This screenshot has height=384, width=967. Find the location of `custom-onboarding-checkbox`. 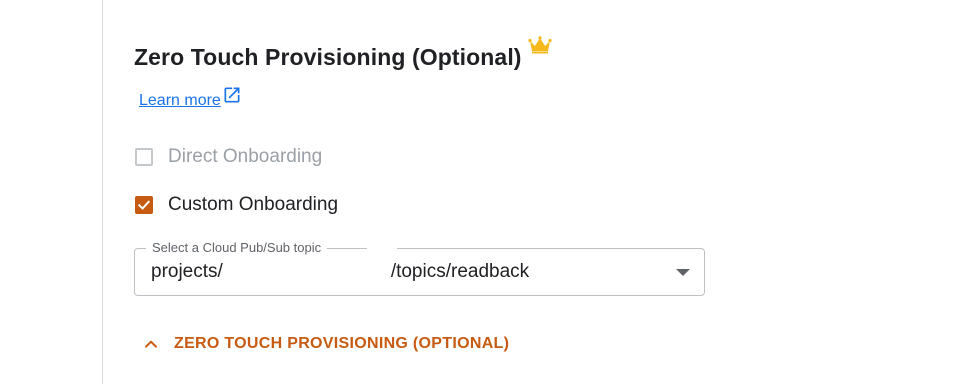

custom-onboarding-checkbox is located at coordinates (144, 205).